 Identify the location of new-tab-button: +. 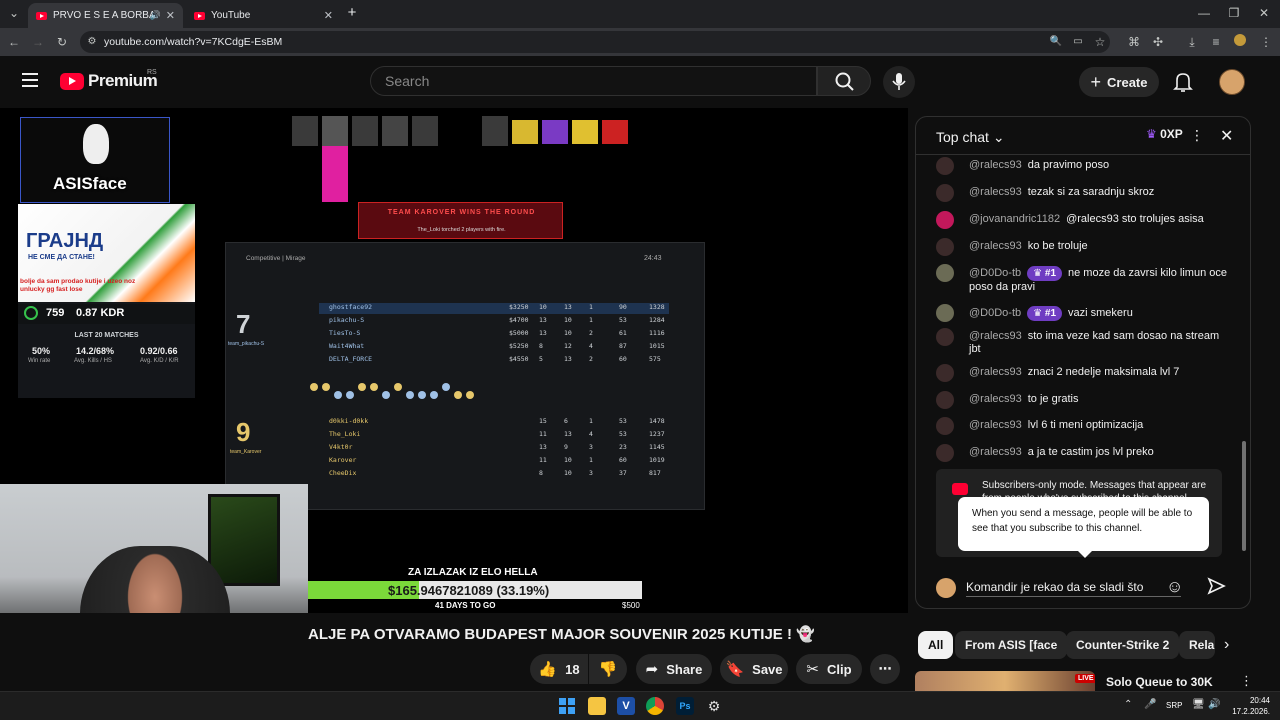
(352, 13).